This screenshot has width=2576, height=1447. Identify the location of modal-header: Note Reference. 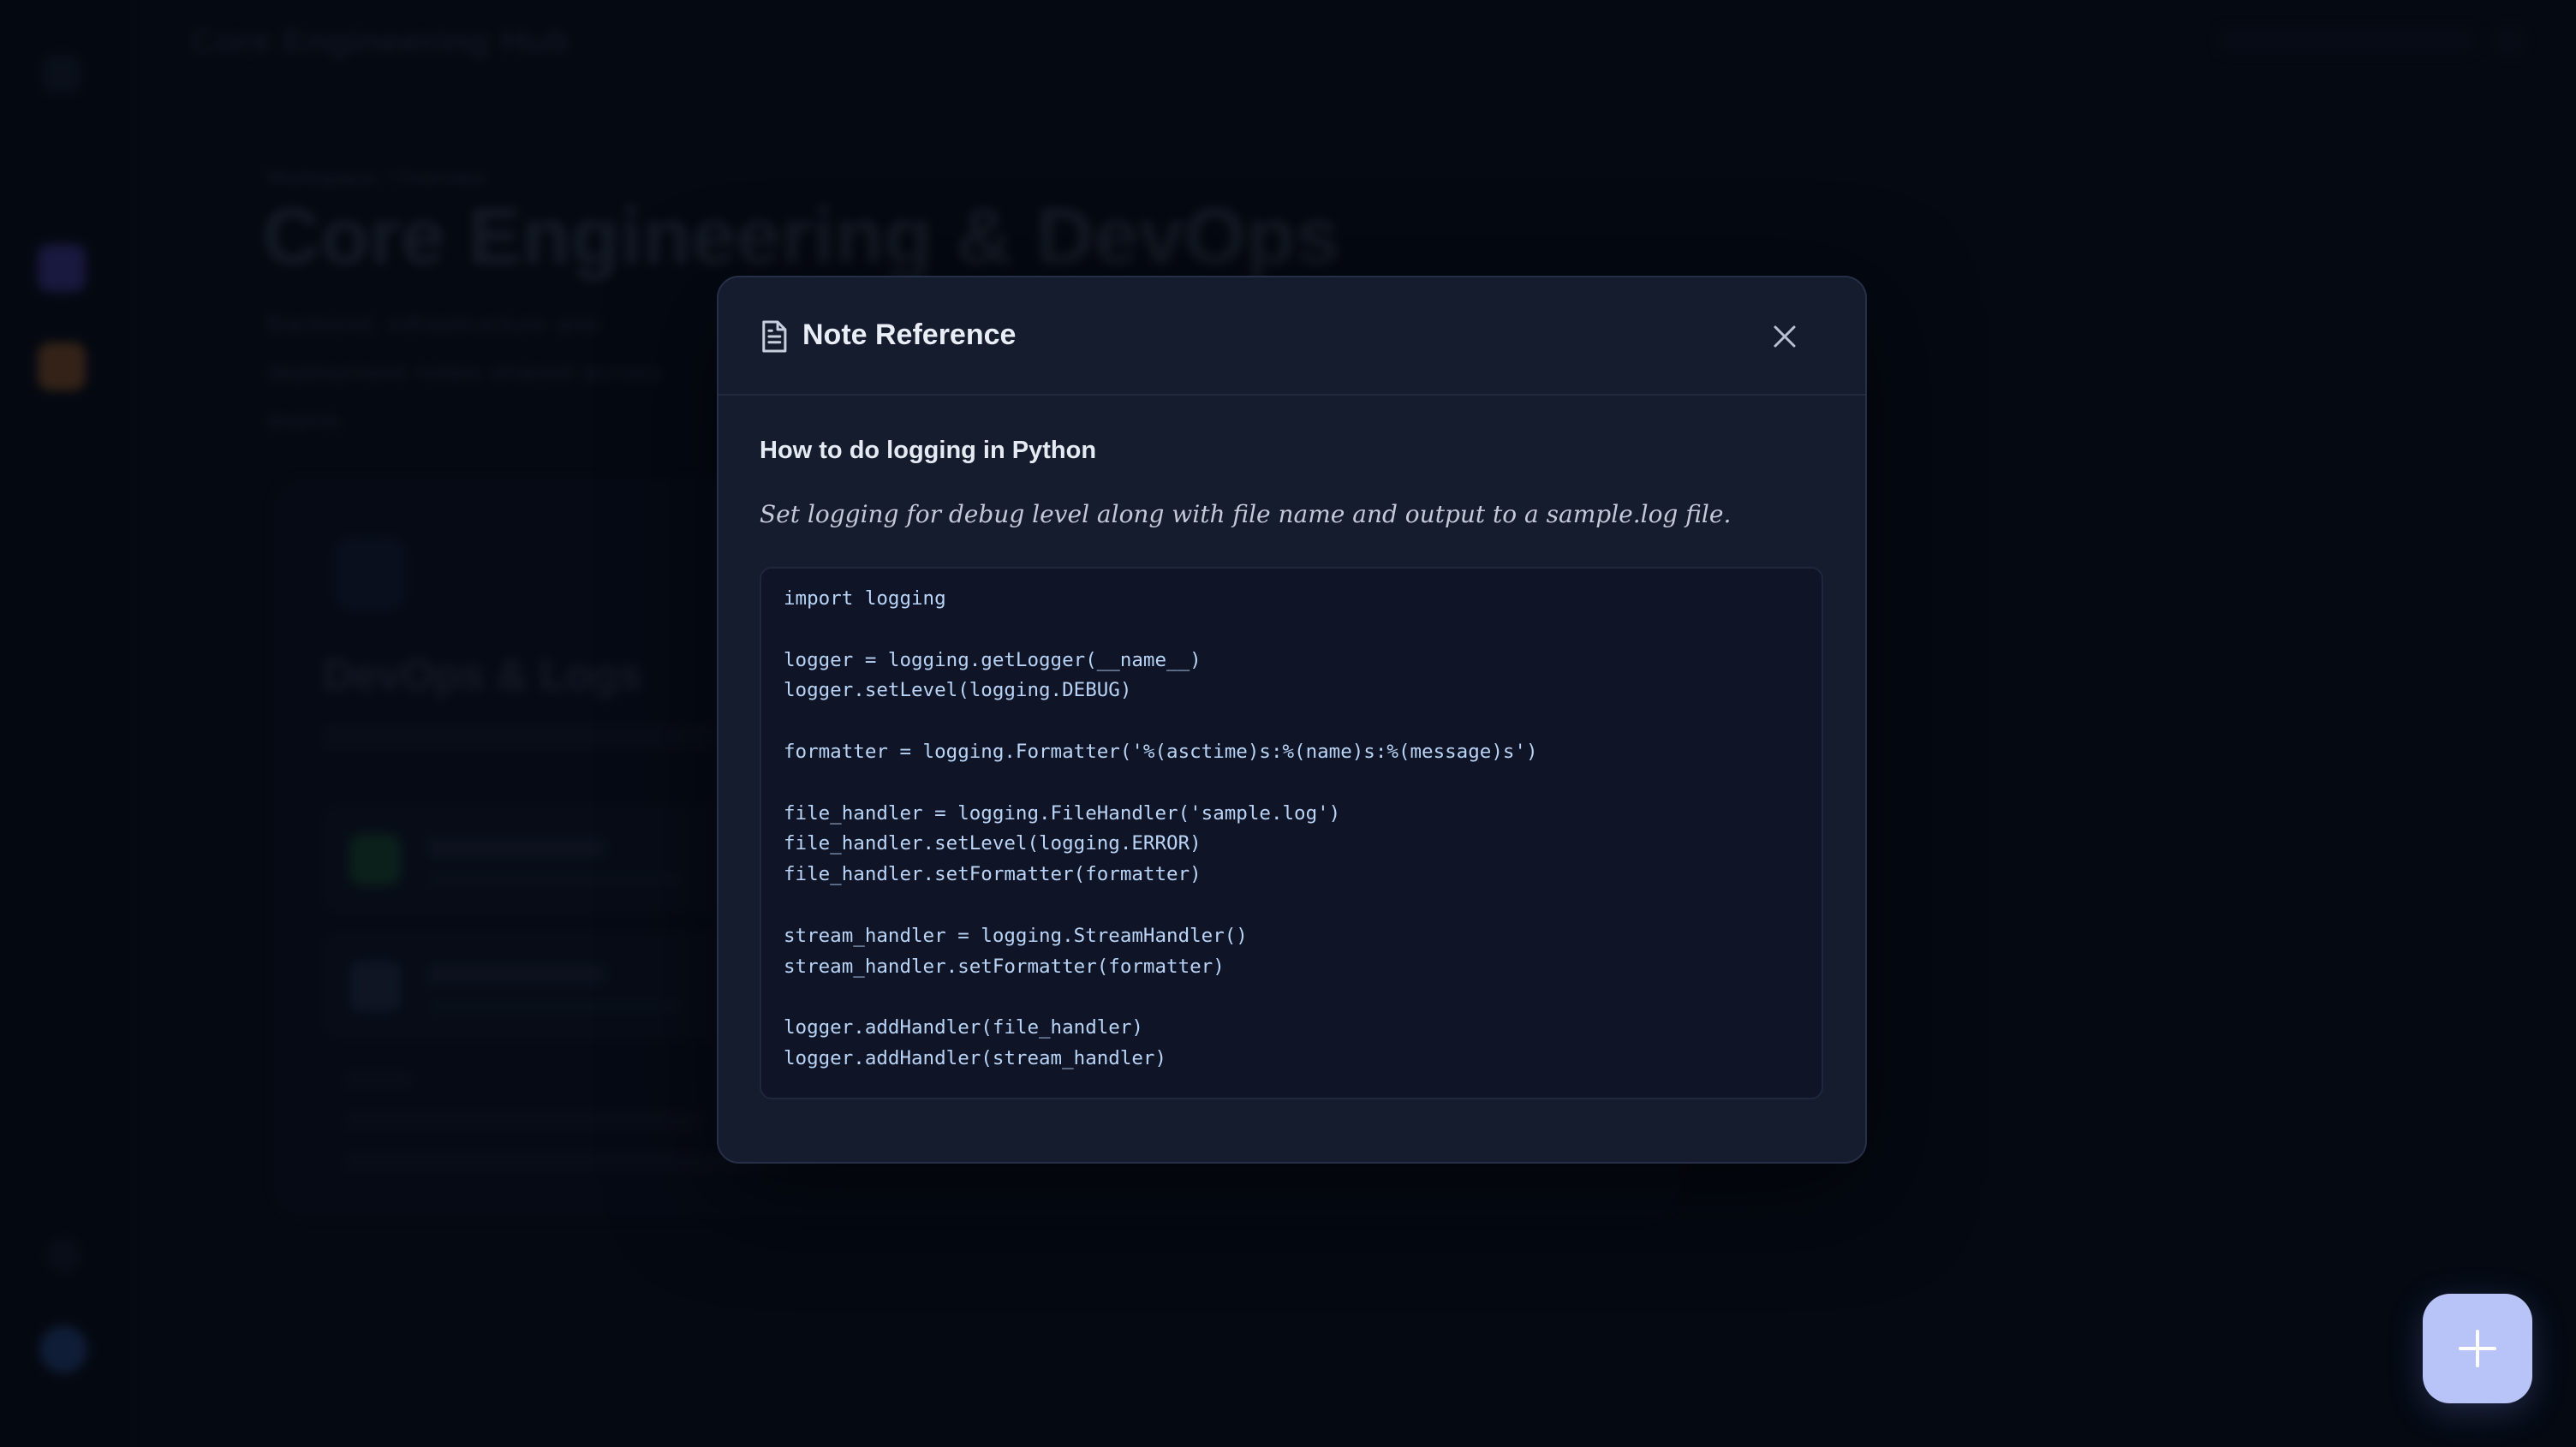
(1292, 336).